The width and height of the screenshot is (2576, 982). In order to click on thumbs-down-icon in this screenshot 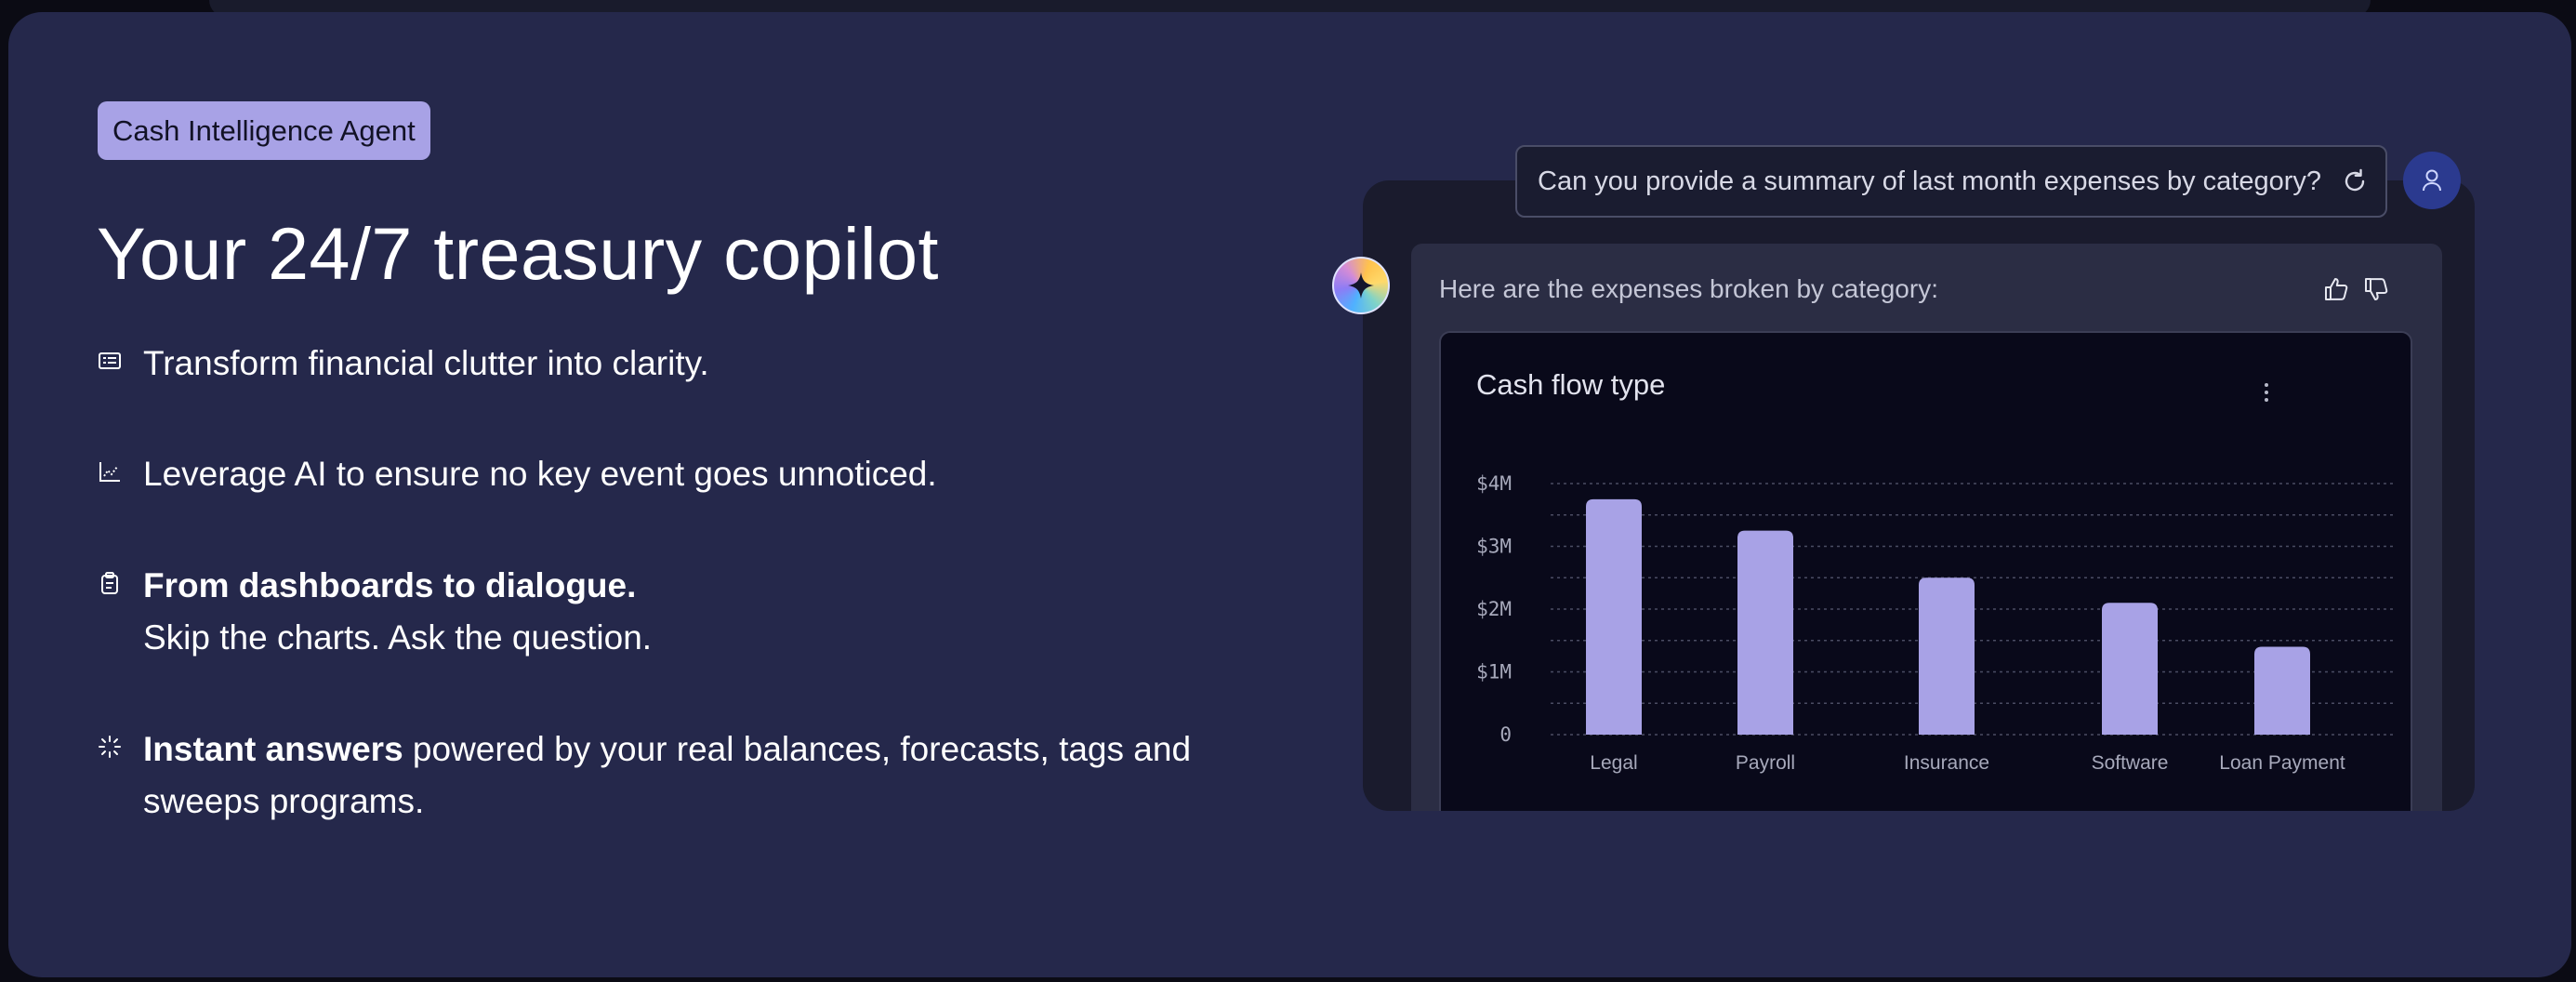, I will do `click(2376, 289)`.